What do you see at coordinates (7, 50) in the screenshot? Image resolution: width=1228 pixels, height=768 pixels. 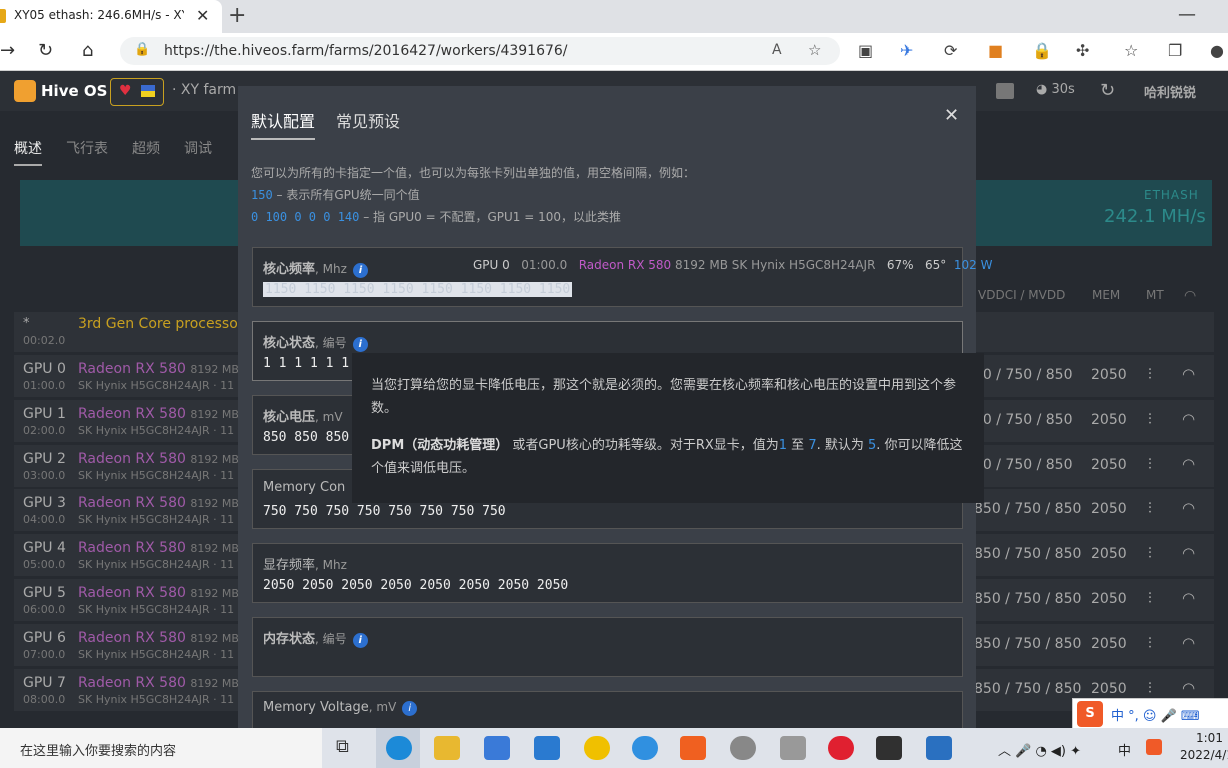 I see `back-icon: →` at bounding box center [7, 50].